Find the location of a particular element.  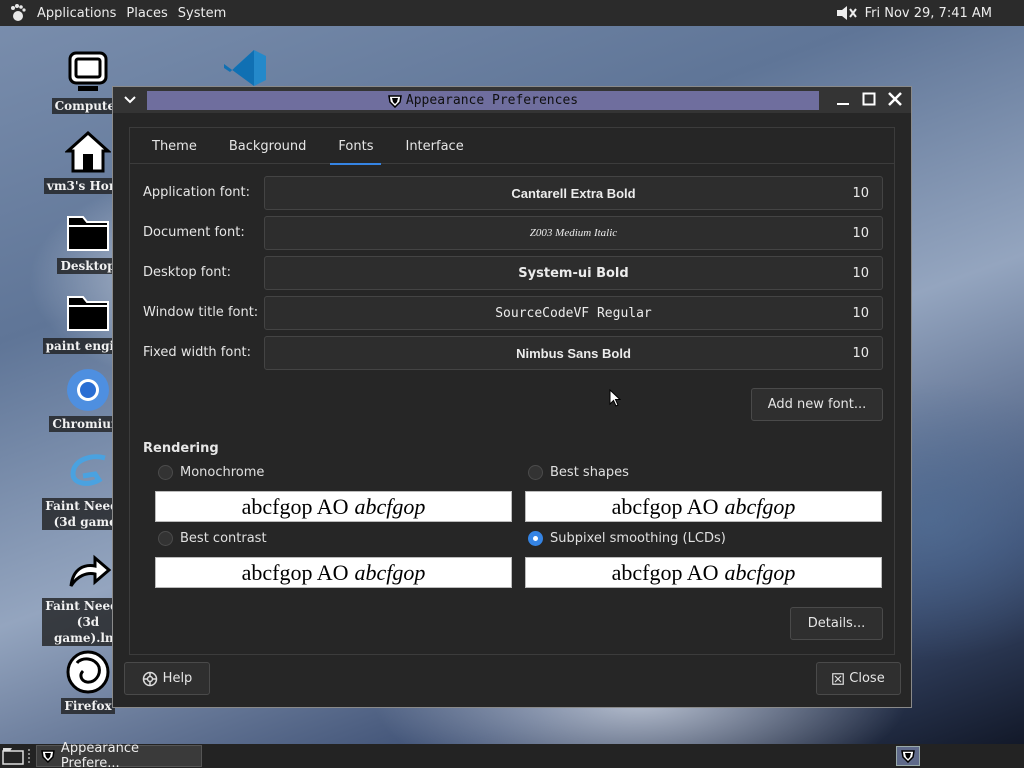

font-name: Cantarell Extra Bold is located at coordinates (573, 193).